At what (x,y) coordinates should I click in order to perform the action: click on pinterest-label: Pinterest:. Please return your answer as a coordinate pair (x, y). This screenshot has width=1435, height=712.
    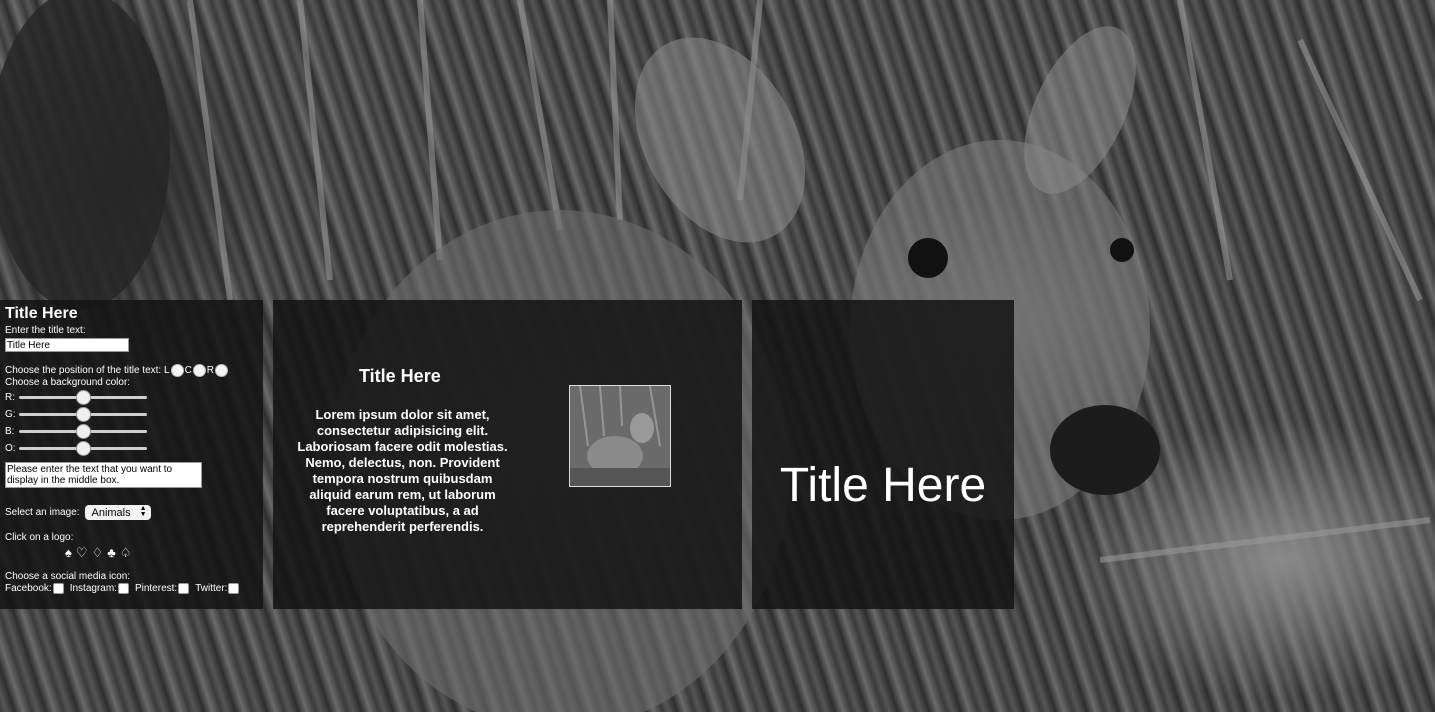
    Looking at the image, I should click on (156, 588).